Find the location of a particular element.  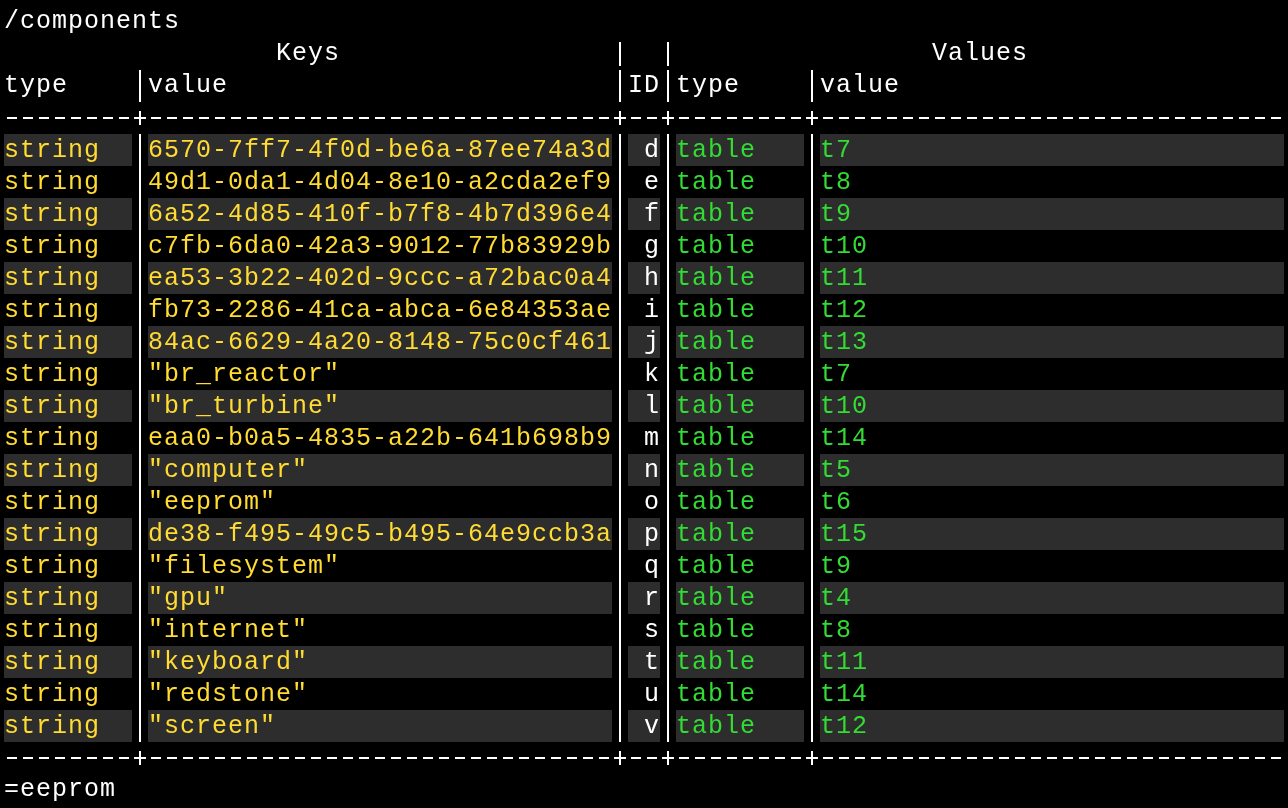

table-cell-text: q is located at coordinates (651, 566).